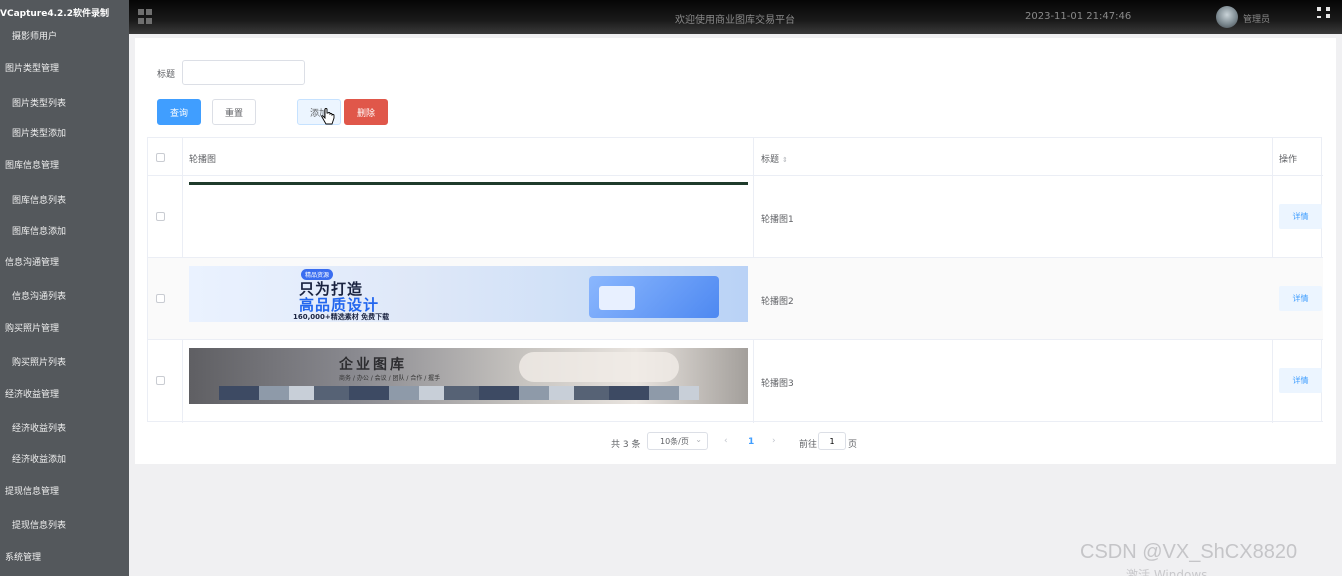  I want to click on goto-page-input, so click(832, 441).